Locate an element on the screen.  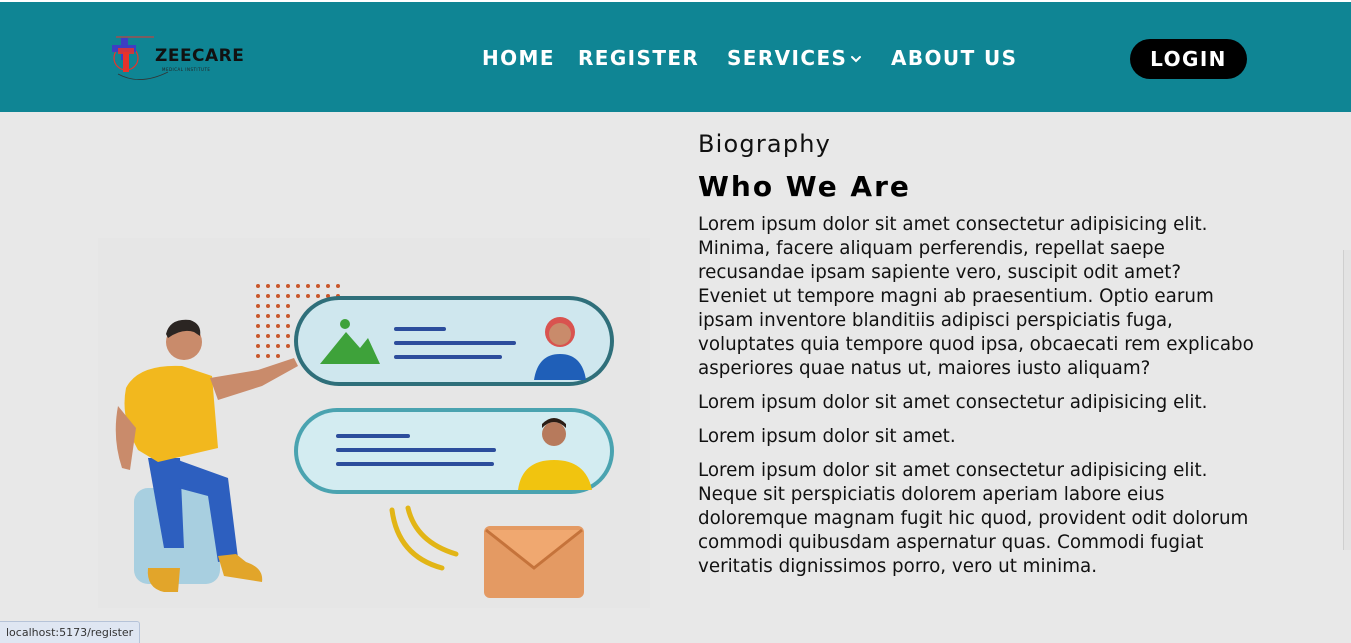
login-button: LOGIN is located at coordinates (1188, 59).